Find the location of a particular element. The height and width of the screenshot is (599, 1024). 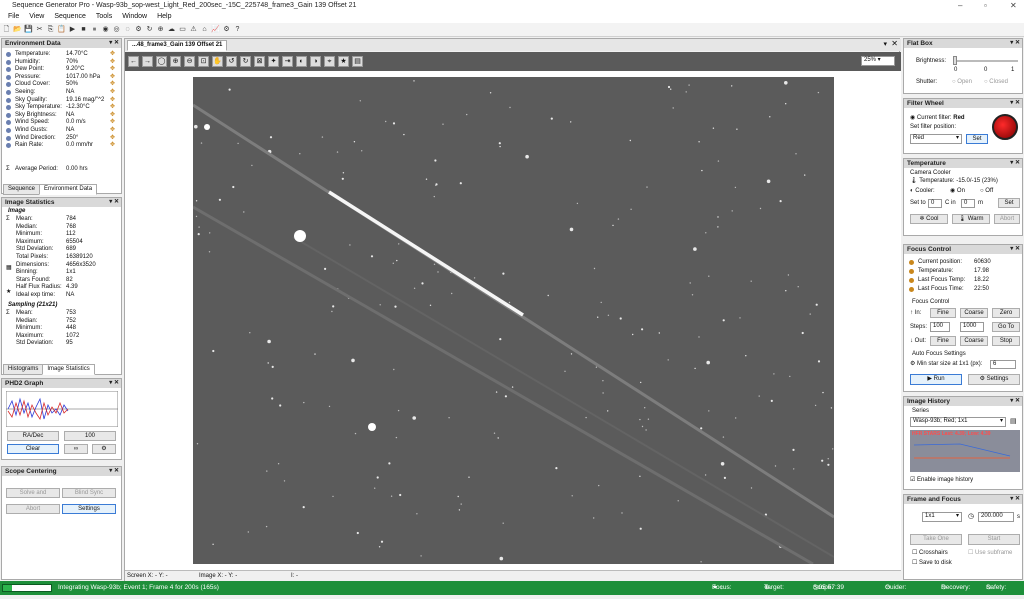

help-icon: ? is located at coordinates (237, 29).